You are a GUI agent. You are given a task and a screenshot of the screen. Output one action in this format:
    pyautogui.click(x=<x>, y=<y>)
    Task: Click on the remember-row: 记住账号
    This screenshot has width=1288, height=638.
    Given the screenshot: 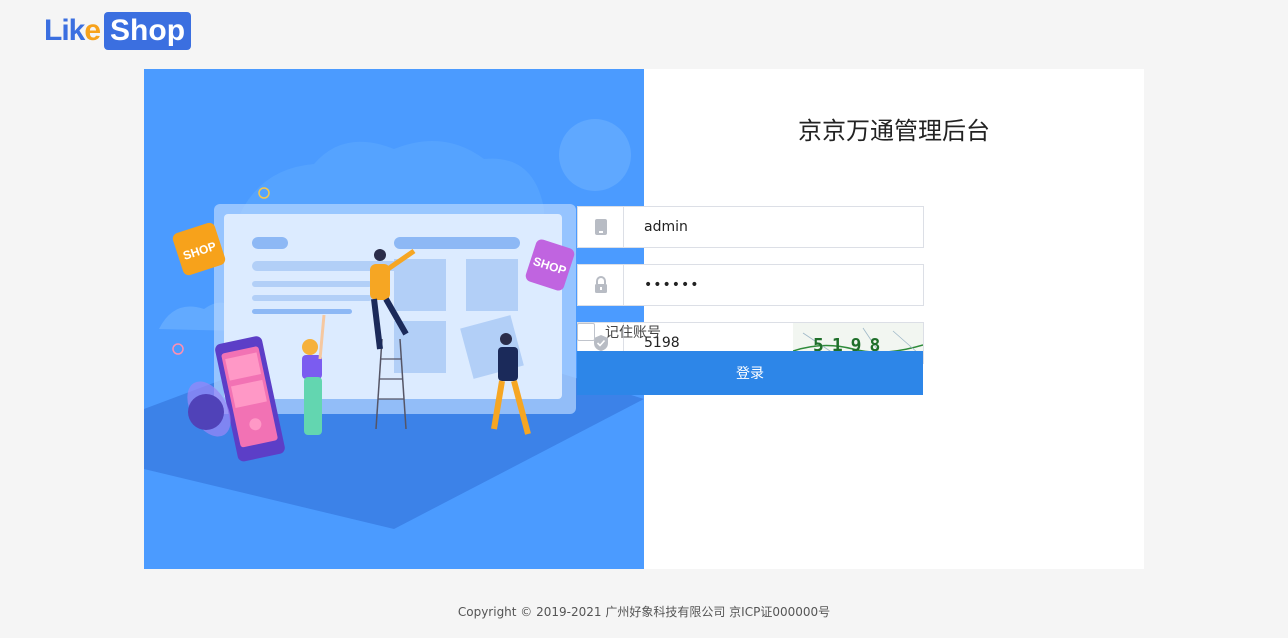 What is the action you would take?
    pyautogui.click(x=619, y=332)
    